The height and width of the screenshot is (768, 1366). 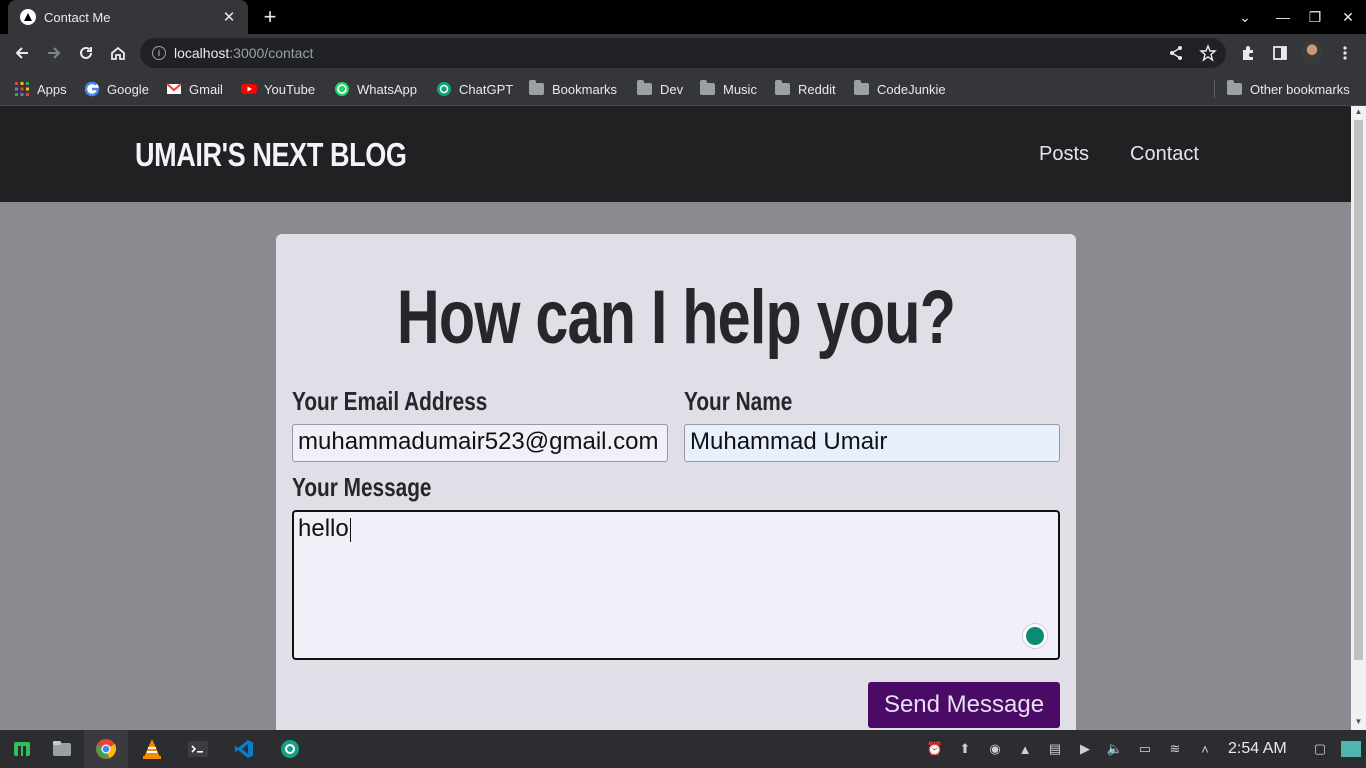 What do you see at coordinates (1280, 53) in the screenshot?
I see `side-panel-icon` at bounding box center [1280, 53].